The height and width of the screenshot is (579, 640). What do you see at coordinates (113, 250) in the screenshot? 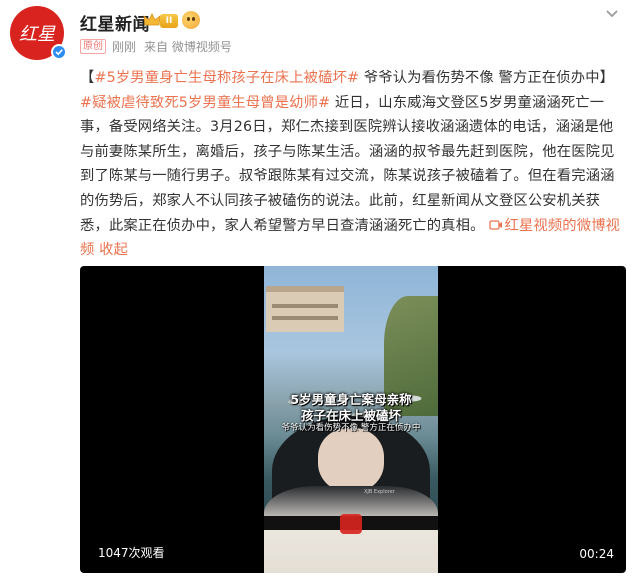
I see `collapse-button: 收起` at bounding box center [113, 250].